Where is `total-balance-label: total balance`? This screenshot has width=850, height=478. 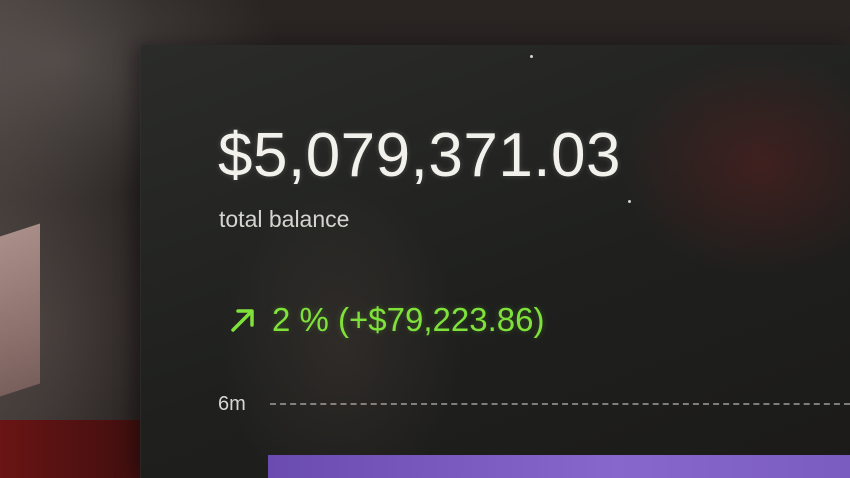 total-balance-label: total balance is located at coordinates (284, 219).